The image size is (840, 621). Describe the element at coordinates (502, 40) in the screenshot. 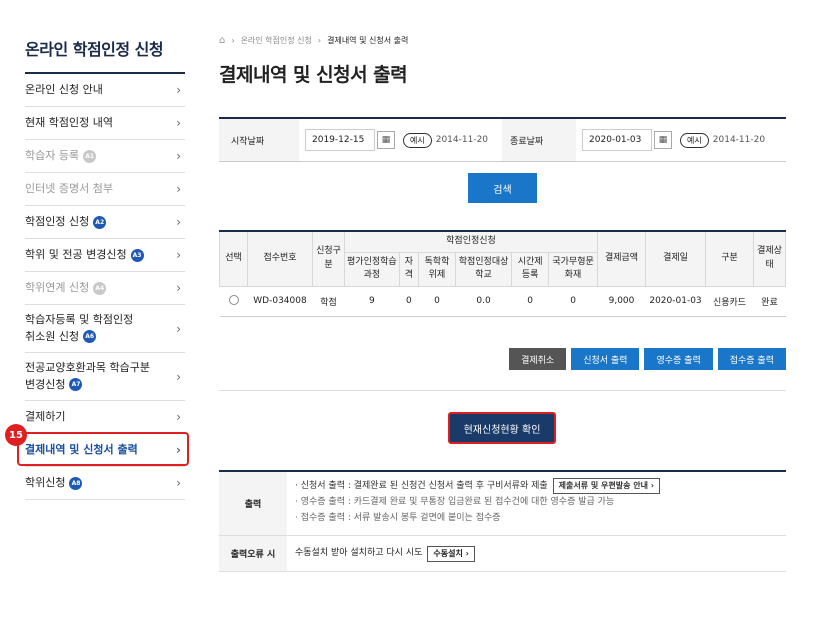

I see `breadcrumb: ⌂ › 온라인 학점인정 신청 › 결제내역 및 신청서 출력` at that location.